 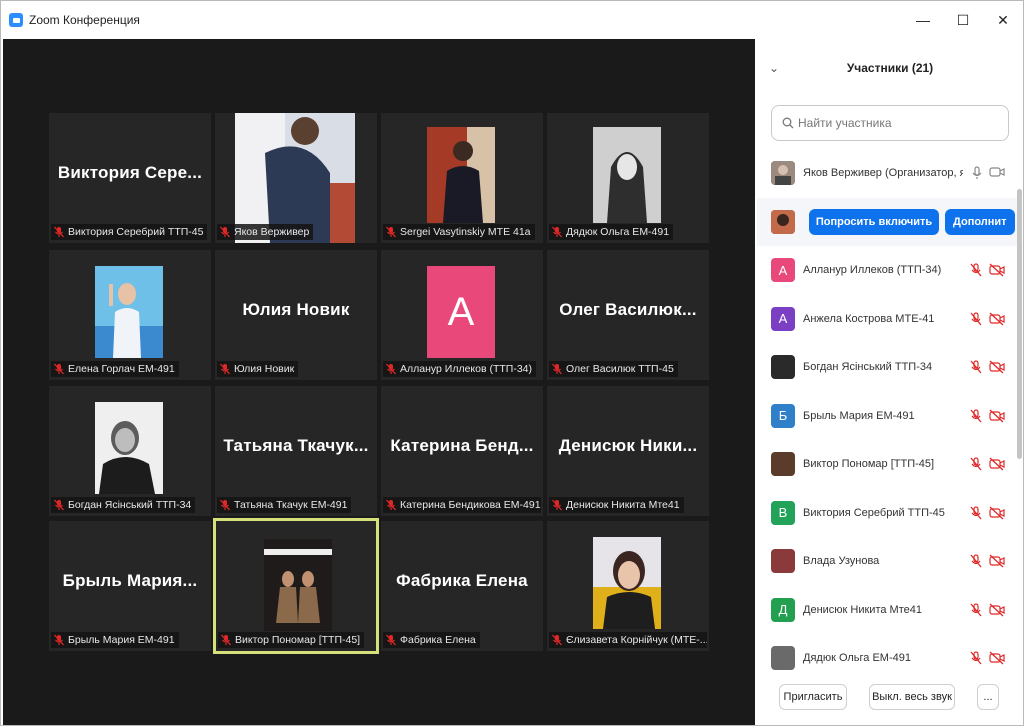 I want to click on participant-row: Б Брыль Мария ЕМ-491, so click(x=888, y=416).